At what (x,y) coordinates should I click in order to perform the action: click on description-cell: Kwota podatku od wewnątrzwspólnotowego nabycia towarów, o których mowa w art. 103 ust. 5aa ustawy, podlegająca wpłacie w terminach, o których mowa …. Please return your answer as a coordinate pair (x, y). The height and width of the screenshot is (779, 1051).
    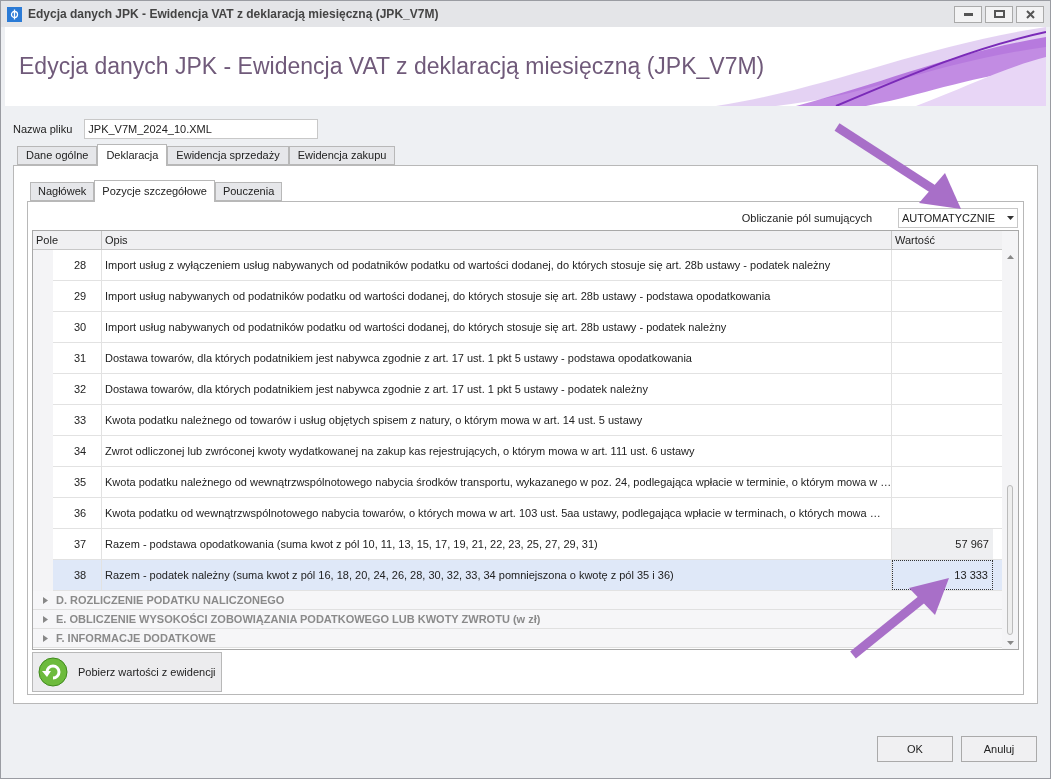
    Looking at the image, I should click on (497, 513).